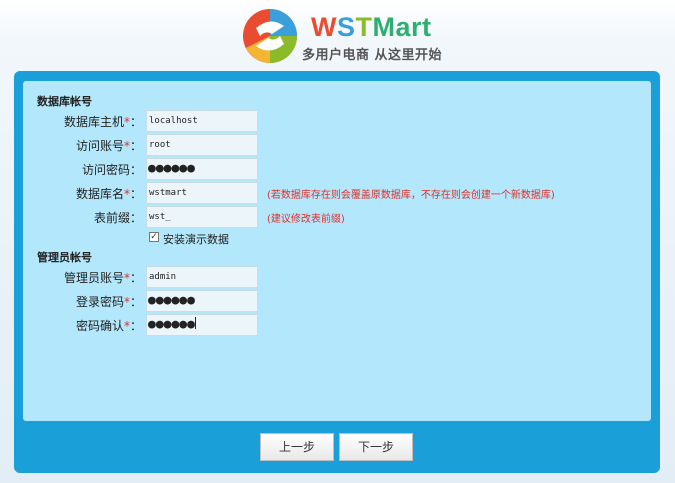  What do you see at coordinates (337, 169) in the screenshot?
I see `row-db-password: 访问密码： ●●●●●●` at bounding box center [337, 169].